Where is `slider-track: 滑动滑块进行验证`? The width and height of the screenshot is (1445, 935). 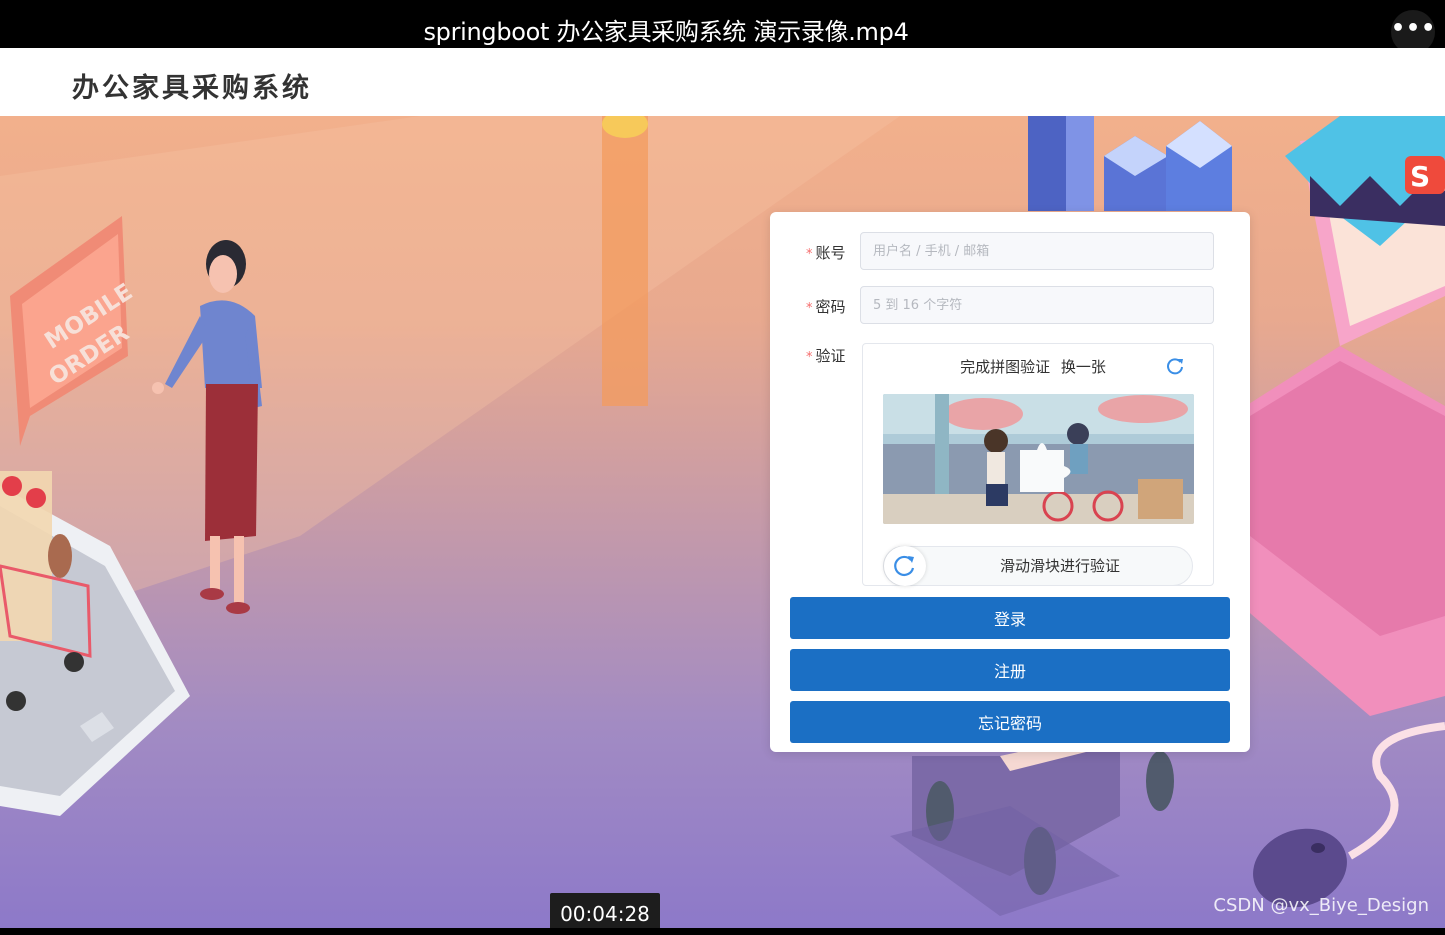
slider-track: 滑动滑块进行验证 is located at coordinates (1038, 566).